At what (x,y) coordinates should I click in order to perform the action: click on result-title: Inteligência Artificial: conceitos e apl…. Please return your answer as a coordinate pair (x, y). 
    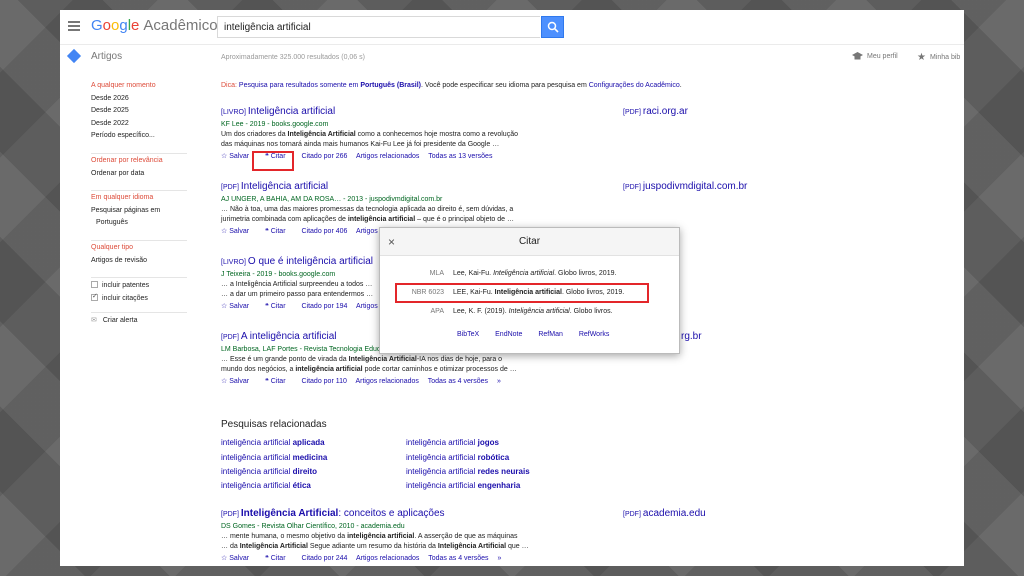
    Looking at the image, I should click on (343, 513).